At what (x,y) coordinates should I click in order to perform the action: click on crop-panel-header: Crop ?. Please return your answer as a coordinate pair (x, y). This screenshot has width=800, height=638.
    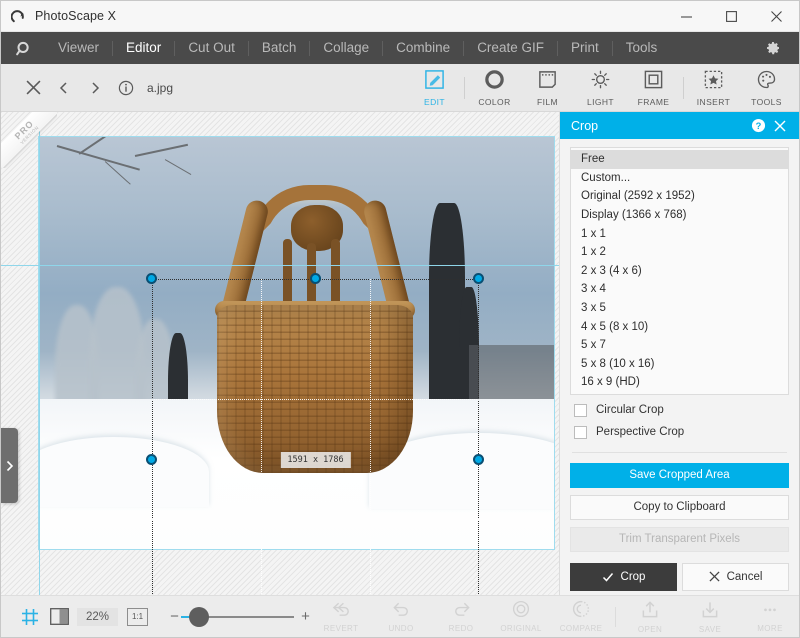
    Looking at the image, I should click on (679, 125).